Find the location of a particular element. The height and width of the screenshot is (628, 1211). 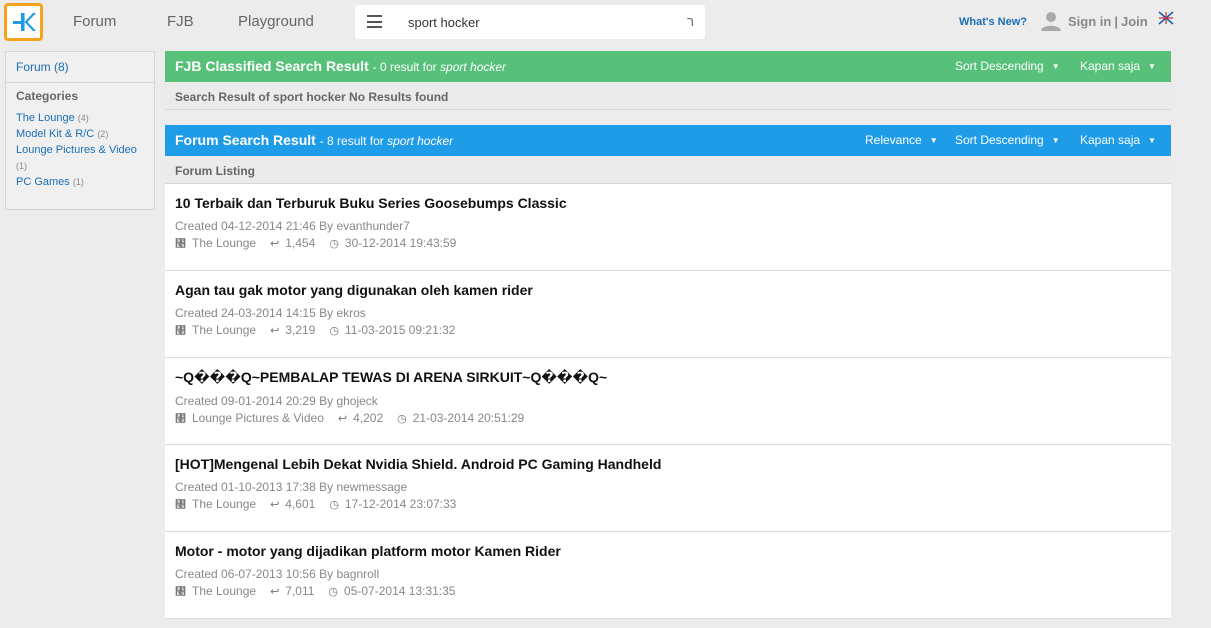

thread-reply-count: 3,219 is located at coordinates (300, 330).